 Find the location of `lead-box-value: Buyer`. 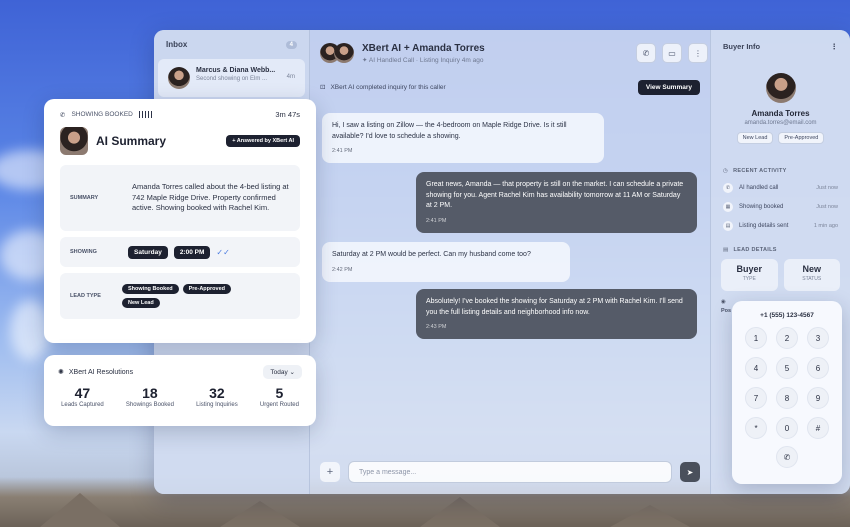

lead-box-value: Buyer is located at coordinates (749, 269).